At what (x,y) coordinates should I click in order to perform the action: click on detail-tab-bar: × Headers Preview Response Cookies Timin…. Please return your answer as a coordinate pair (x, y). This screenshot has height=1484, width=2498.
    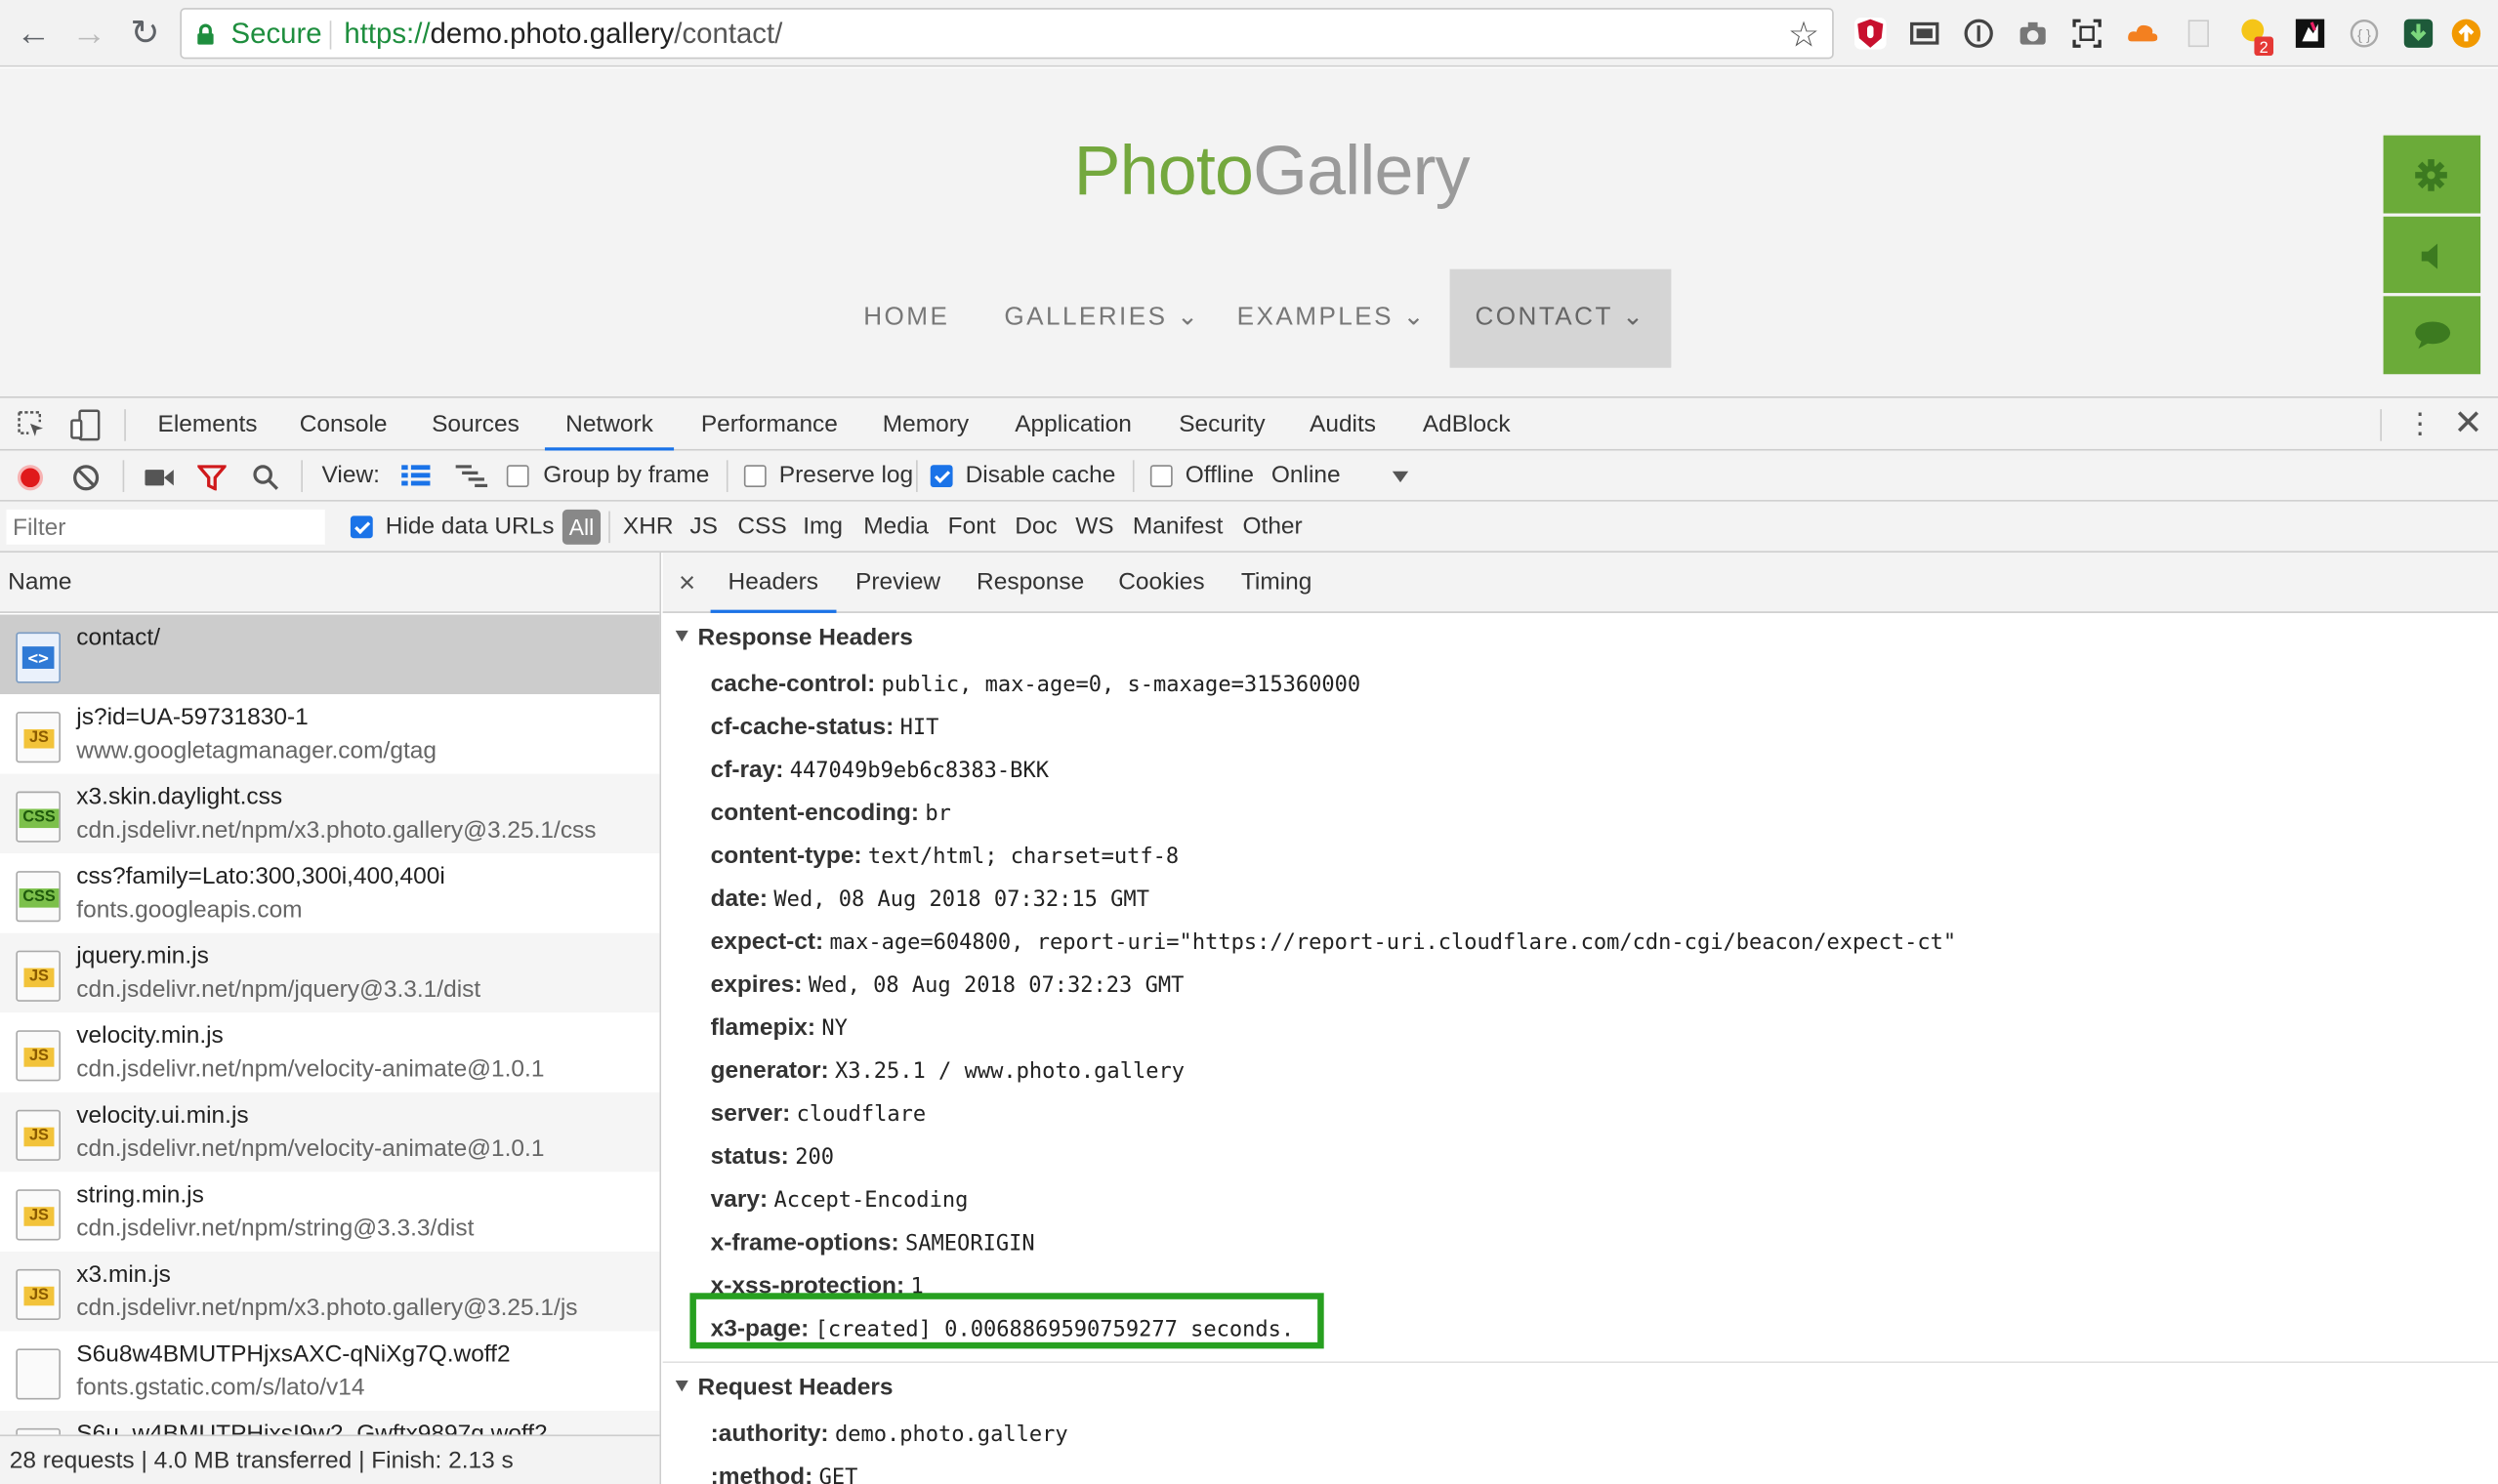
    Looking at the image, I should click on (1580, 583).